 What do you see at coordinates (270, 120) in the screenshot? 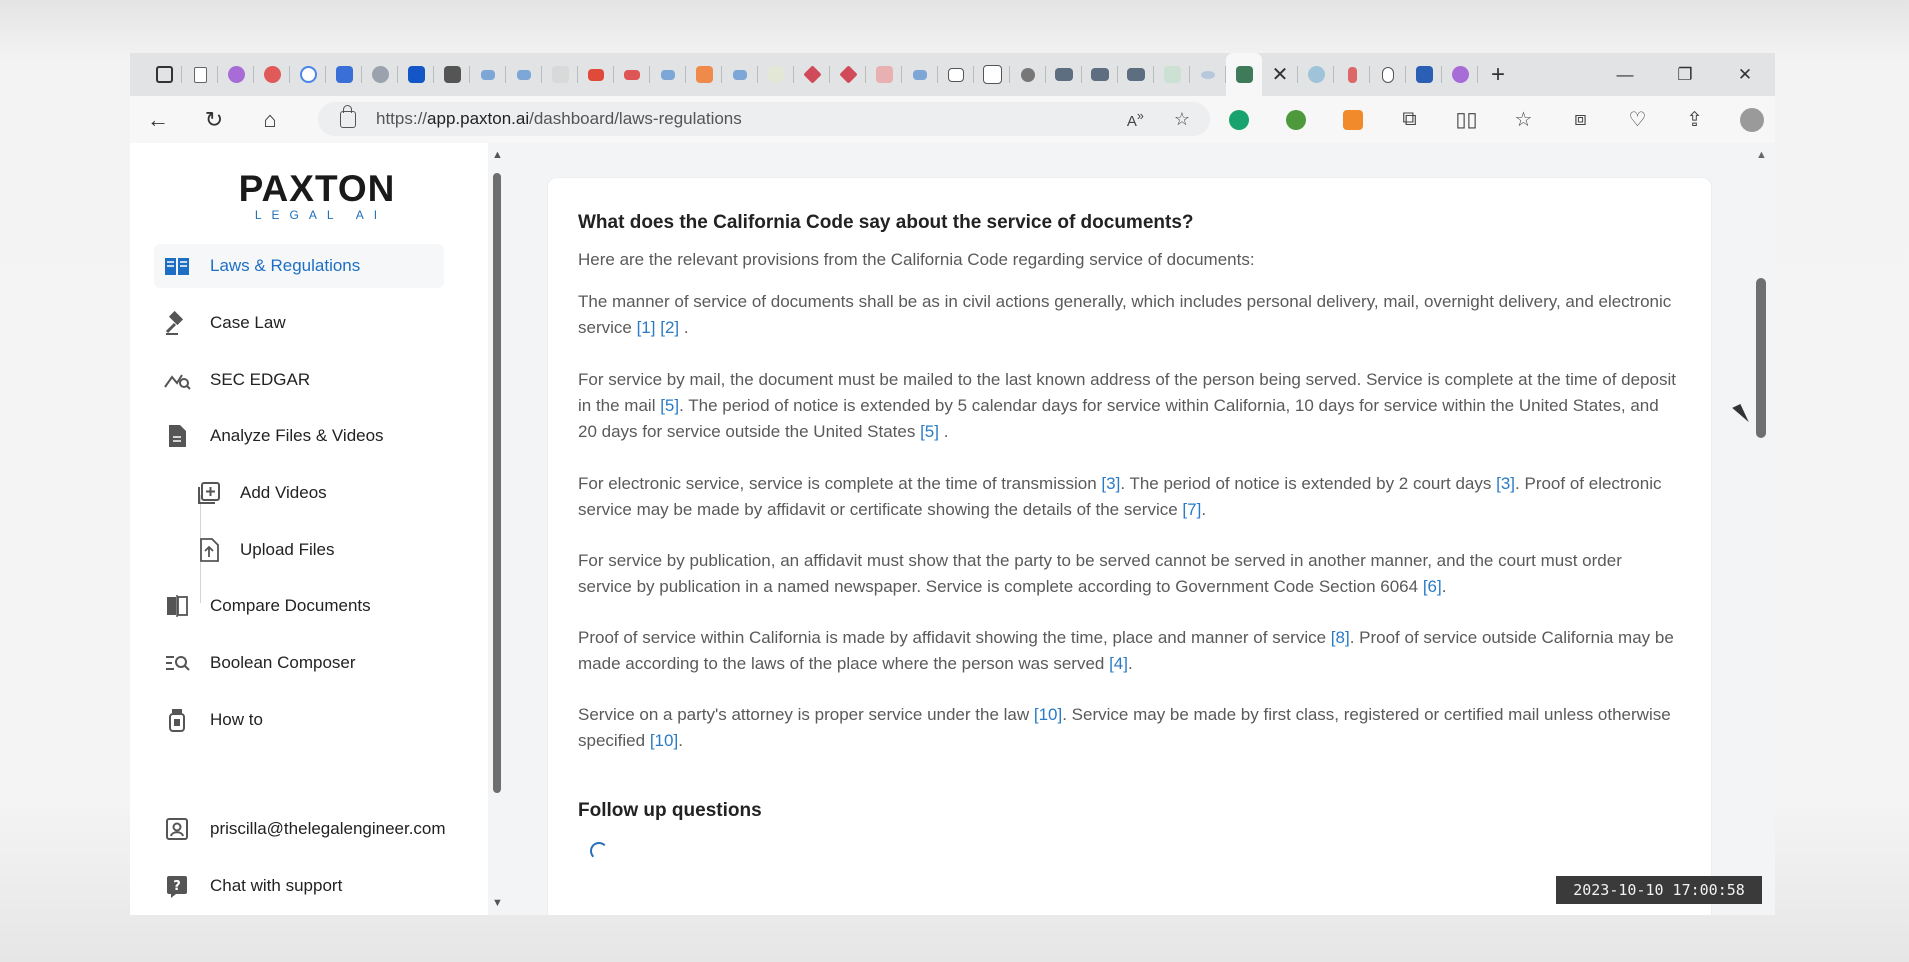
I see `home-button: ⌂` at bounding box center [270, 120].